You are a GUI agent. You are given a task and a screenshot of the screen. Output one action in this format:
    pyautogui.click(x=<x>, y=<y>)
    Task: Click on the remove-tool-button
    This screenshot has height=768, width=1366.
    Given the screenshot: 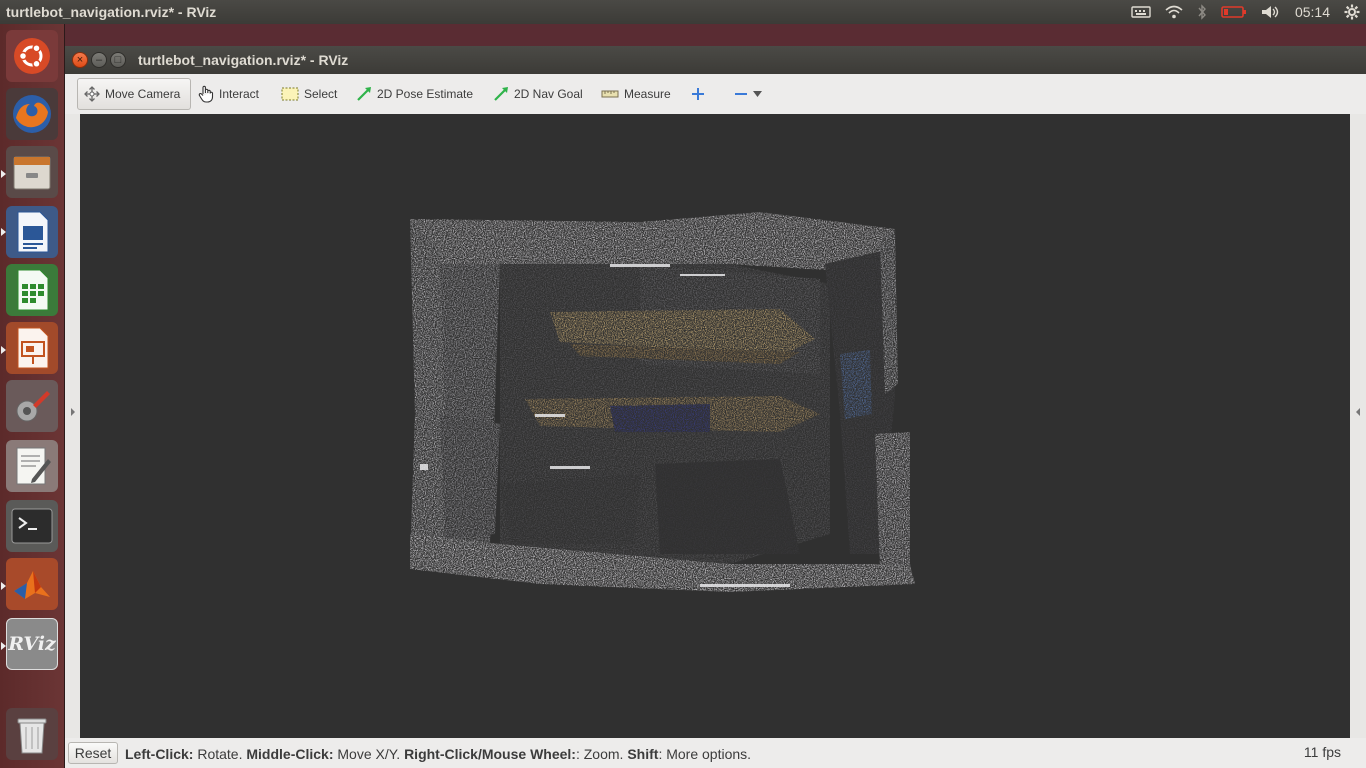 What is the action you would take?
    pyautogui.click(x=748, y=94)
    